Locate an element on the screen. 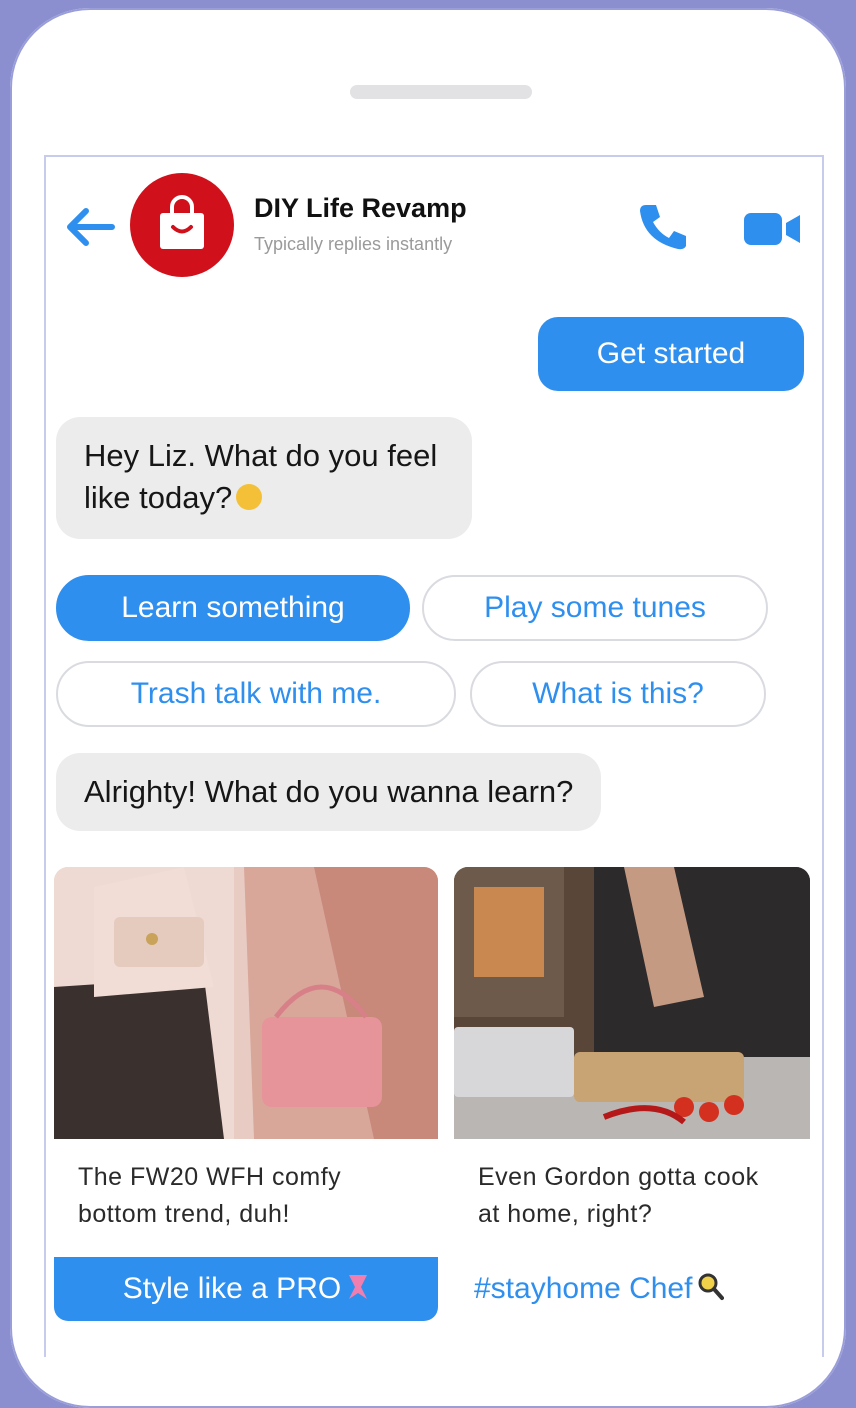  fashion-illustration is located at coordinates (246, 1003).